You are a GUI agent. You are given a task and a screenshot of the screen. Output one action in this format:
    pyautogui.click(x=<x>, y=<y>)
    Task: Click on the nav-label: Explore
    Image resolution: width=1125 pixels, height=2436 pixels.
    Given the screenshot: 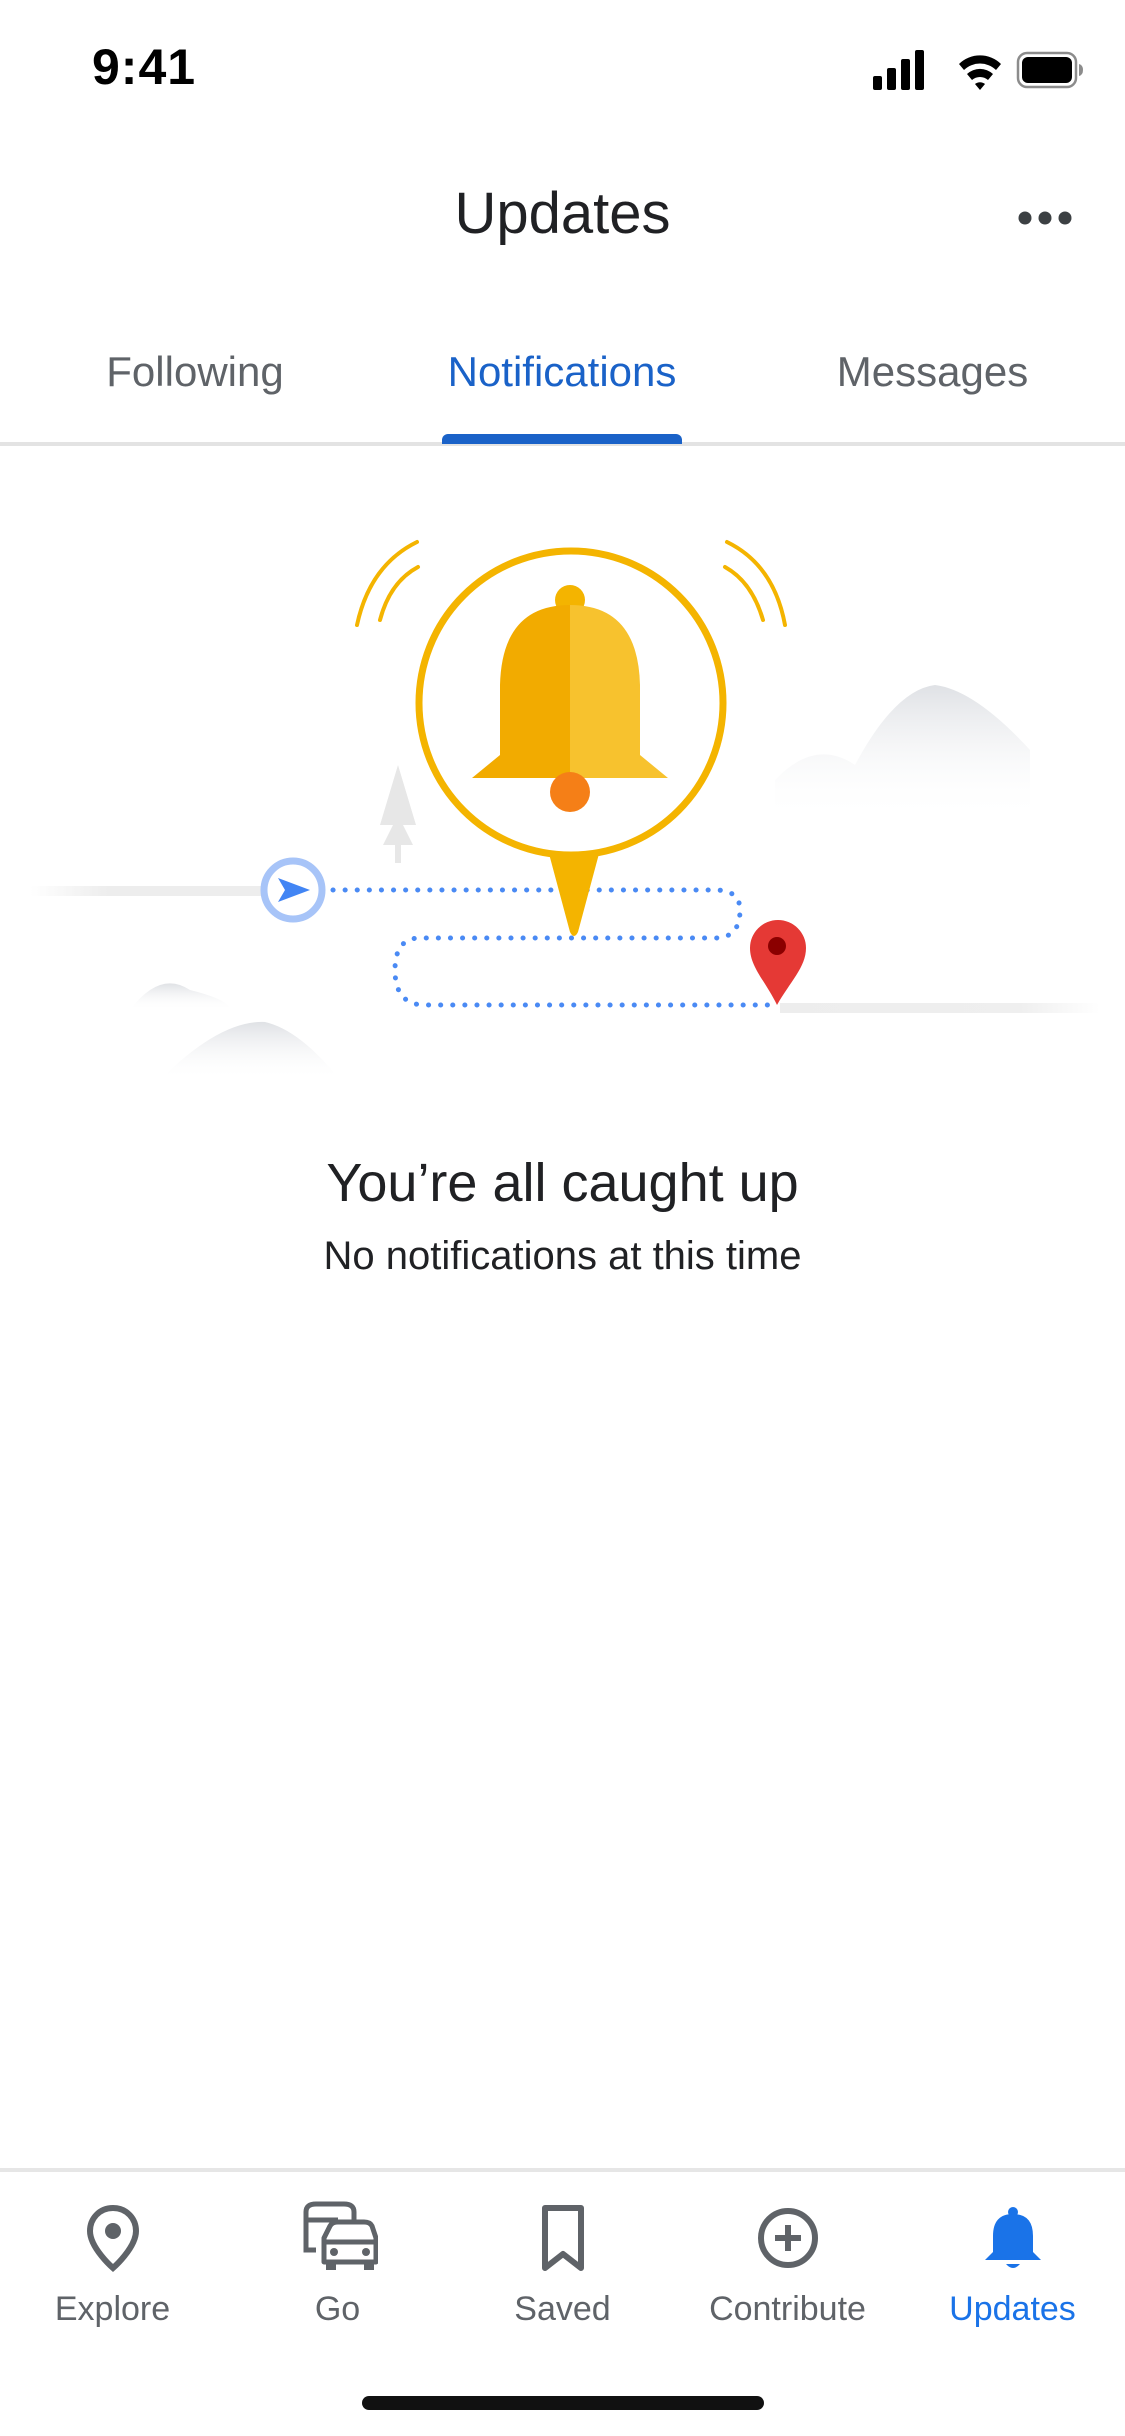 What is the action you would take?
    pyautogui.click(x=112, y=2309)
    